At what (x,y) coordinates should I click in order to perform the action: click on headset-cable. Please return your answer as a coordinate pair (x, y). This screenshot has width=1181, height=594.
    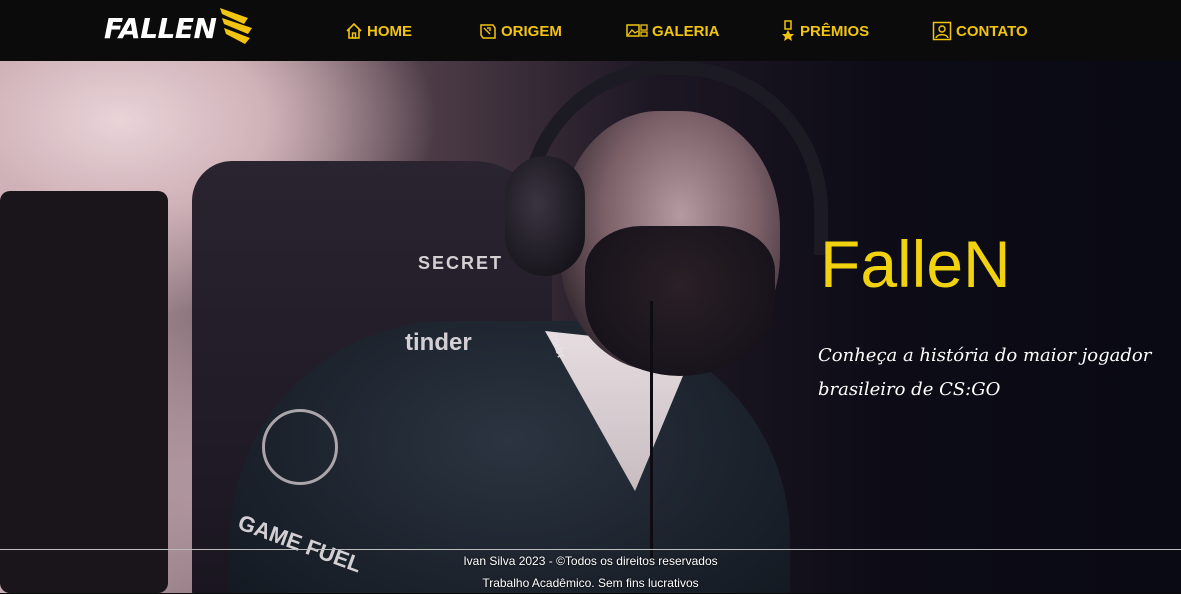
    Looking at the image, I should click on (651, 431).